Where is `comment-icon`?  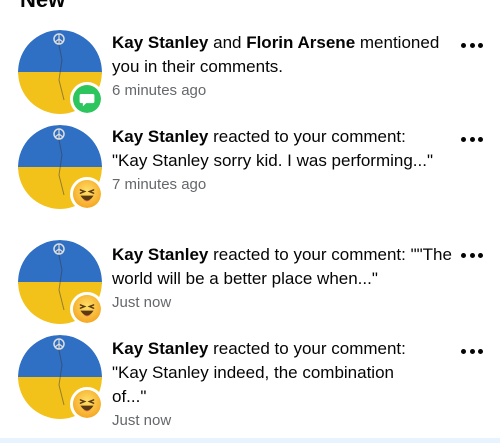
comment-icon is located at coordinates (87, 99).